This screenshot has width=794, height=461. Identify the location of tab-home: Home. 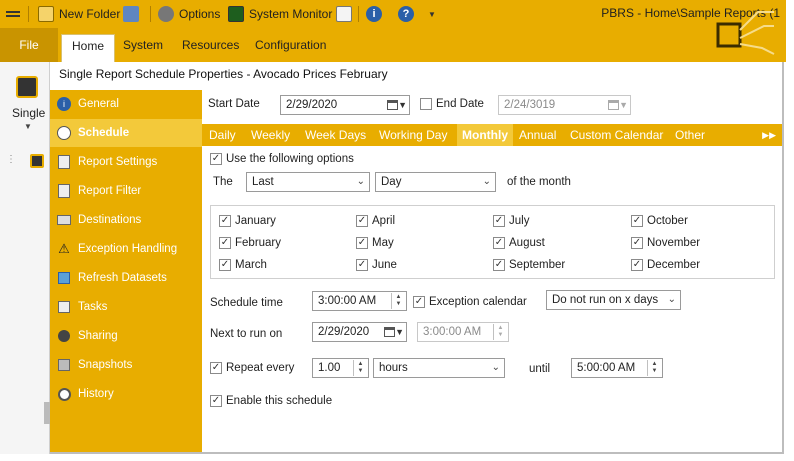
(88, 48).